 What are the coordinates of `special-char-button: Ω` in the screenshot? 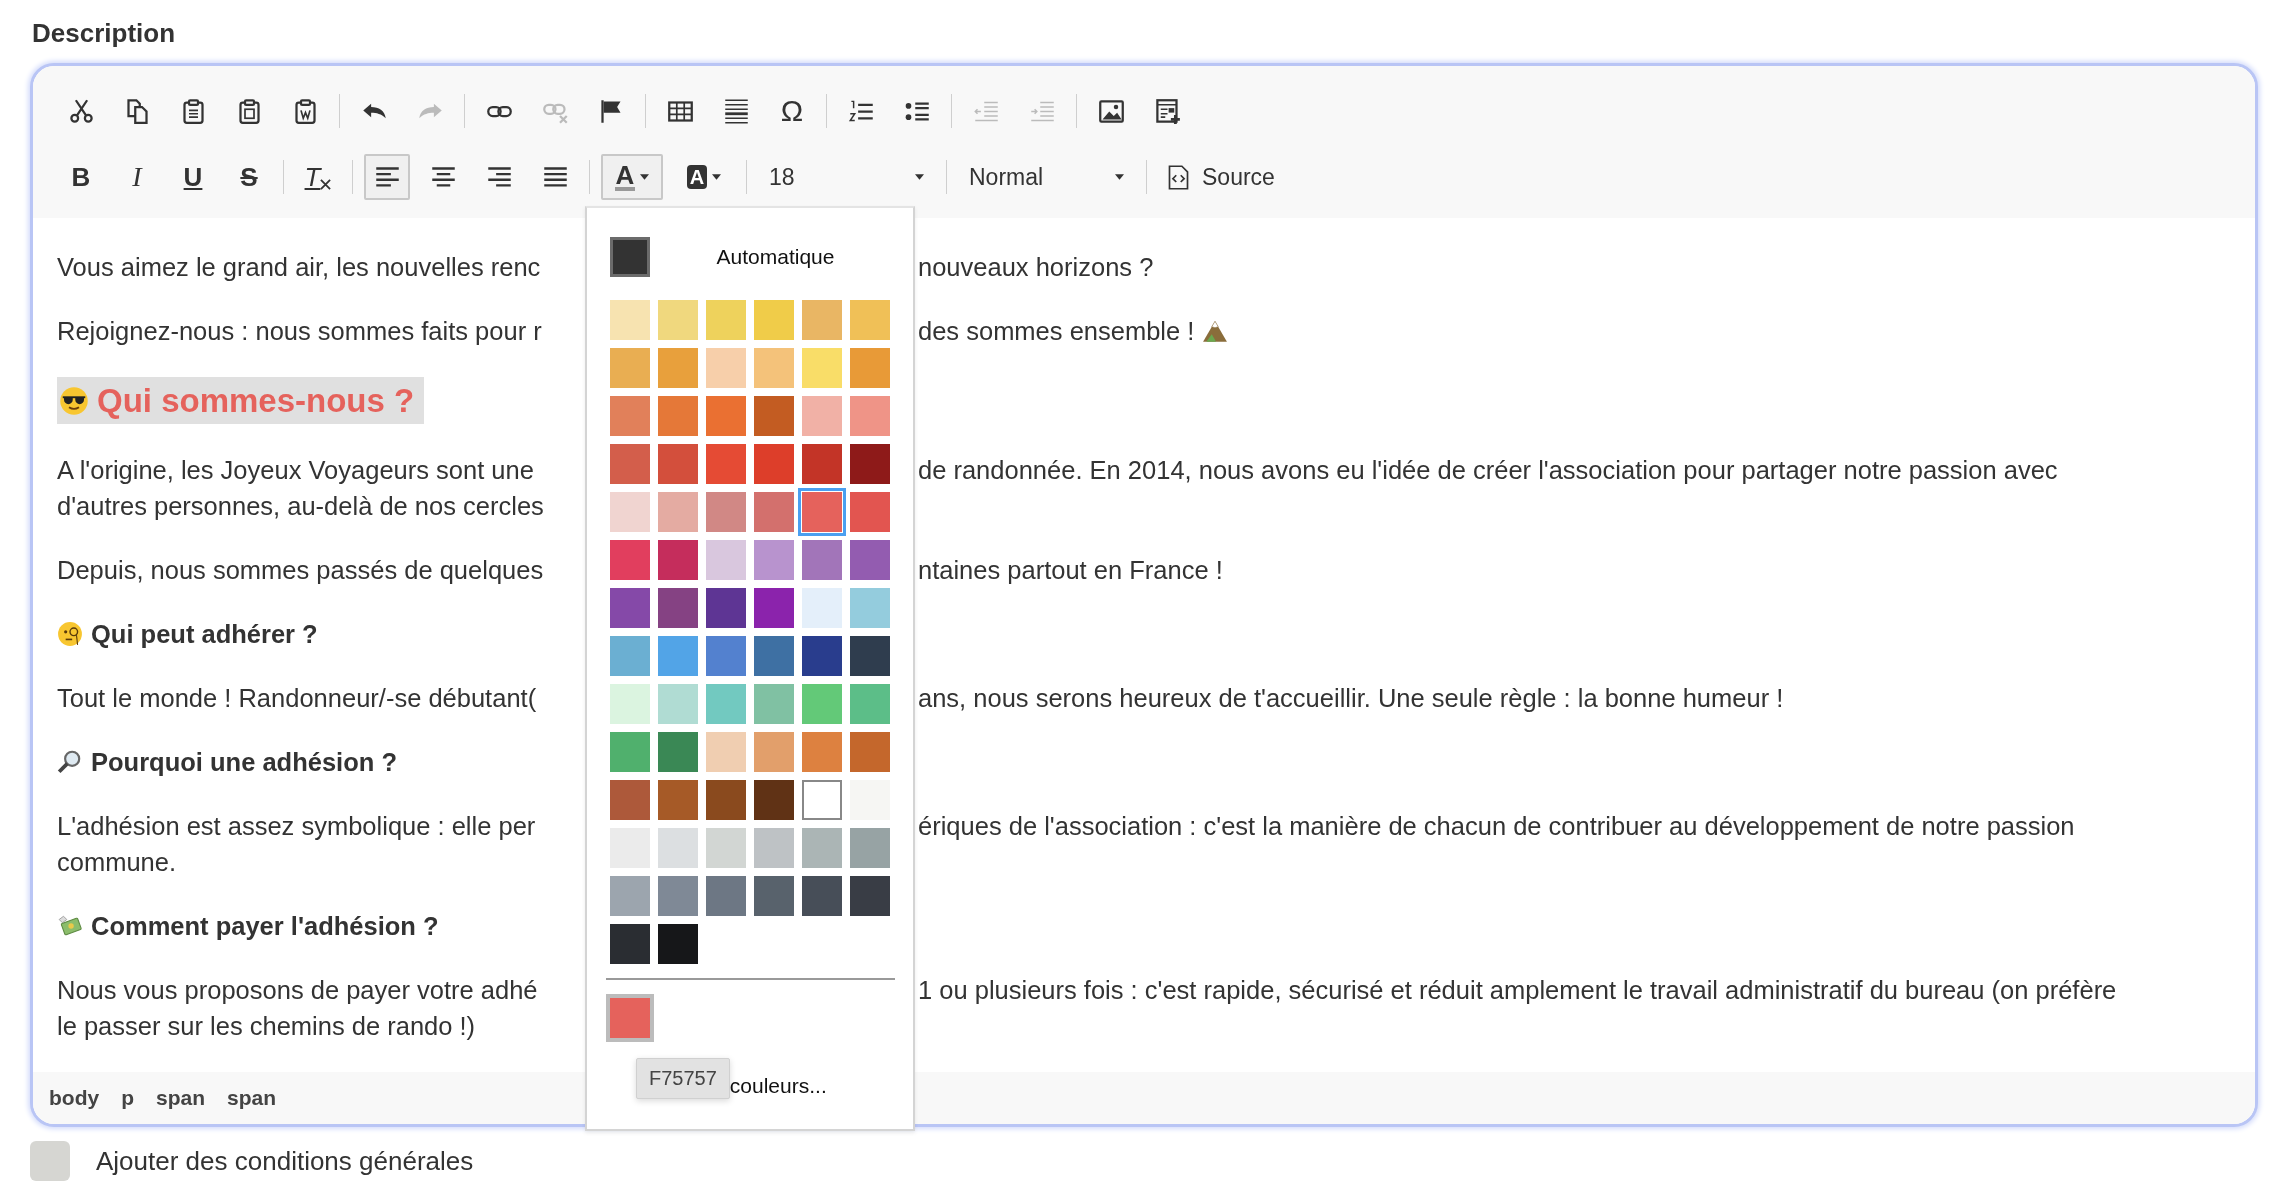 It's located at (792, 111).